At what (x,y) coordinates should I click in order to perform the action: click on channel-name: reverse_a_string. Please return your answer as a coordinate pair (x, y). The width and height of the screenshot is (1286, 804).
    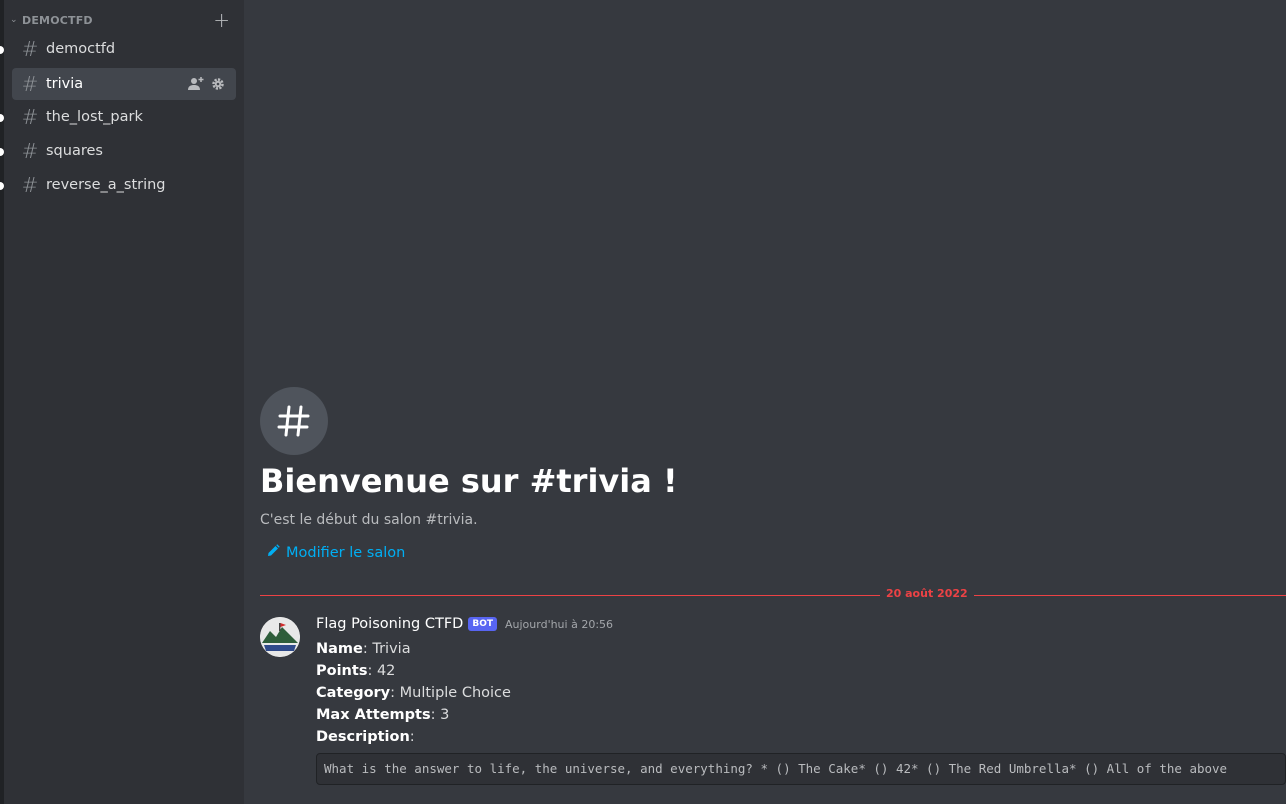
    Looking at the image, I should click on (106, 185).